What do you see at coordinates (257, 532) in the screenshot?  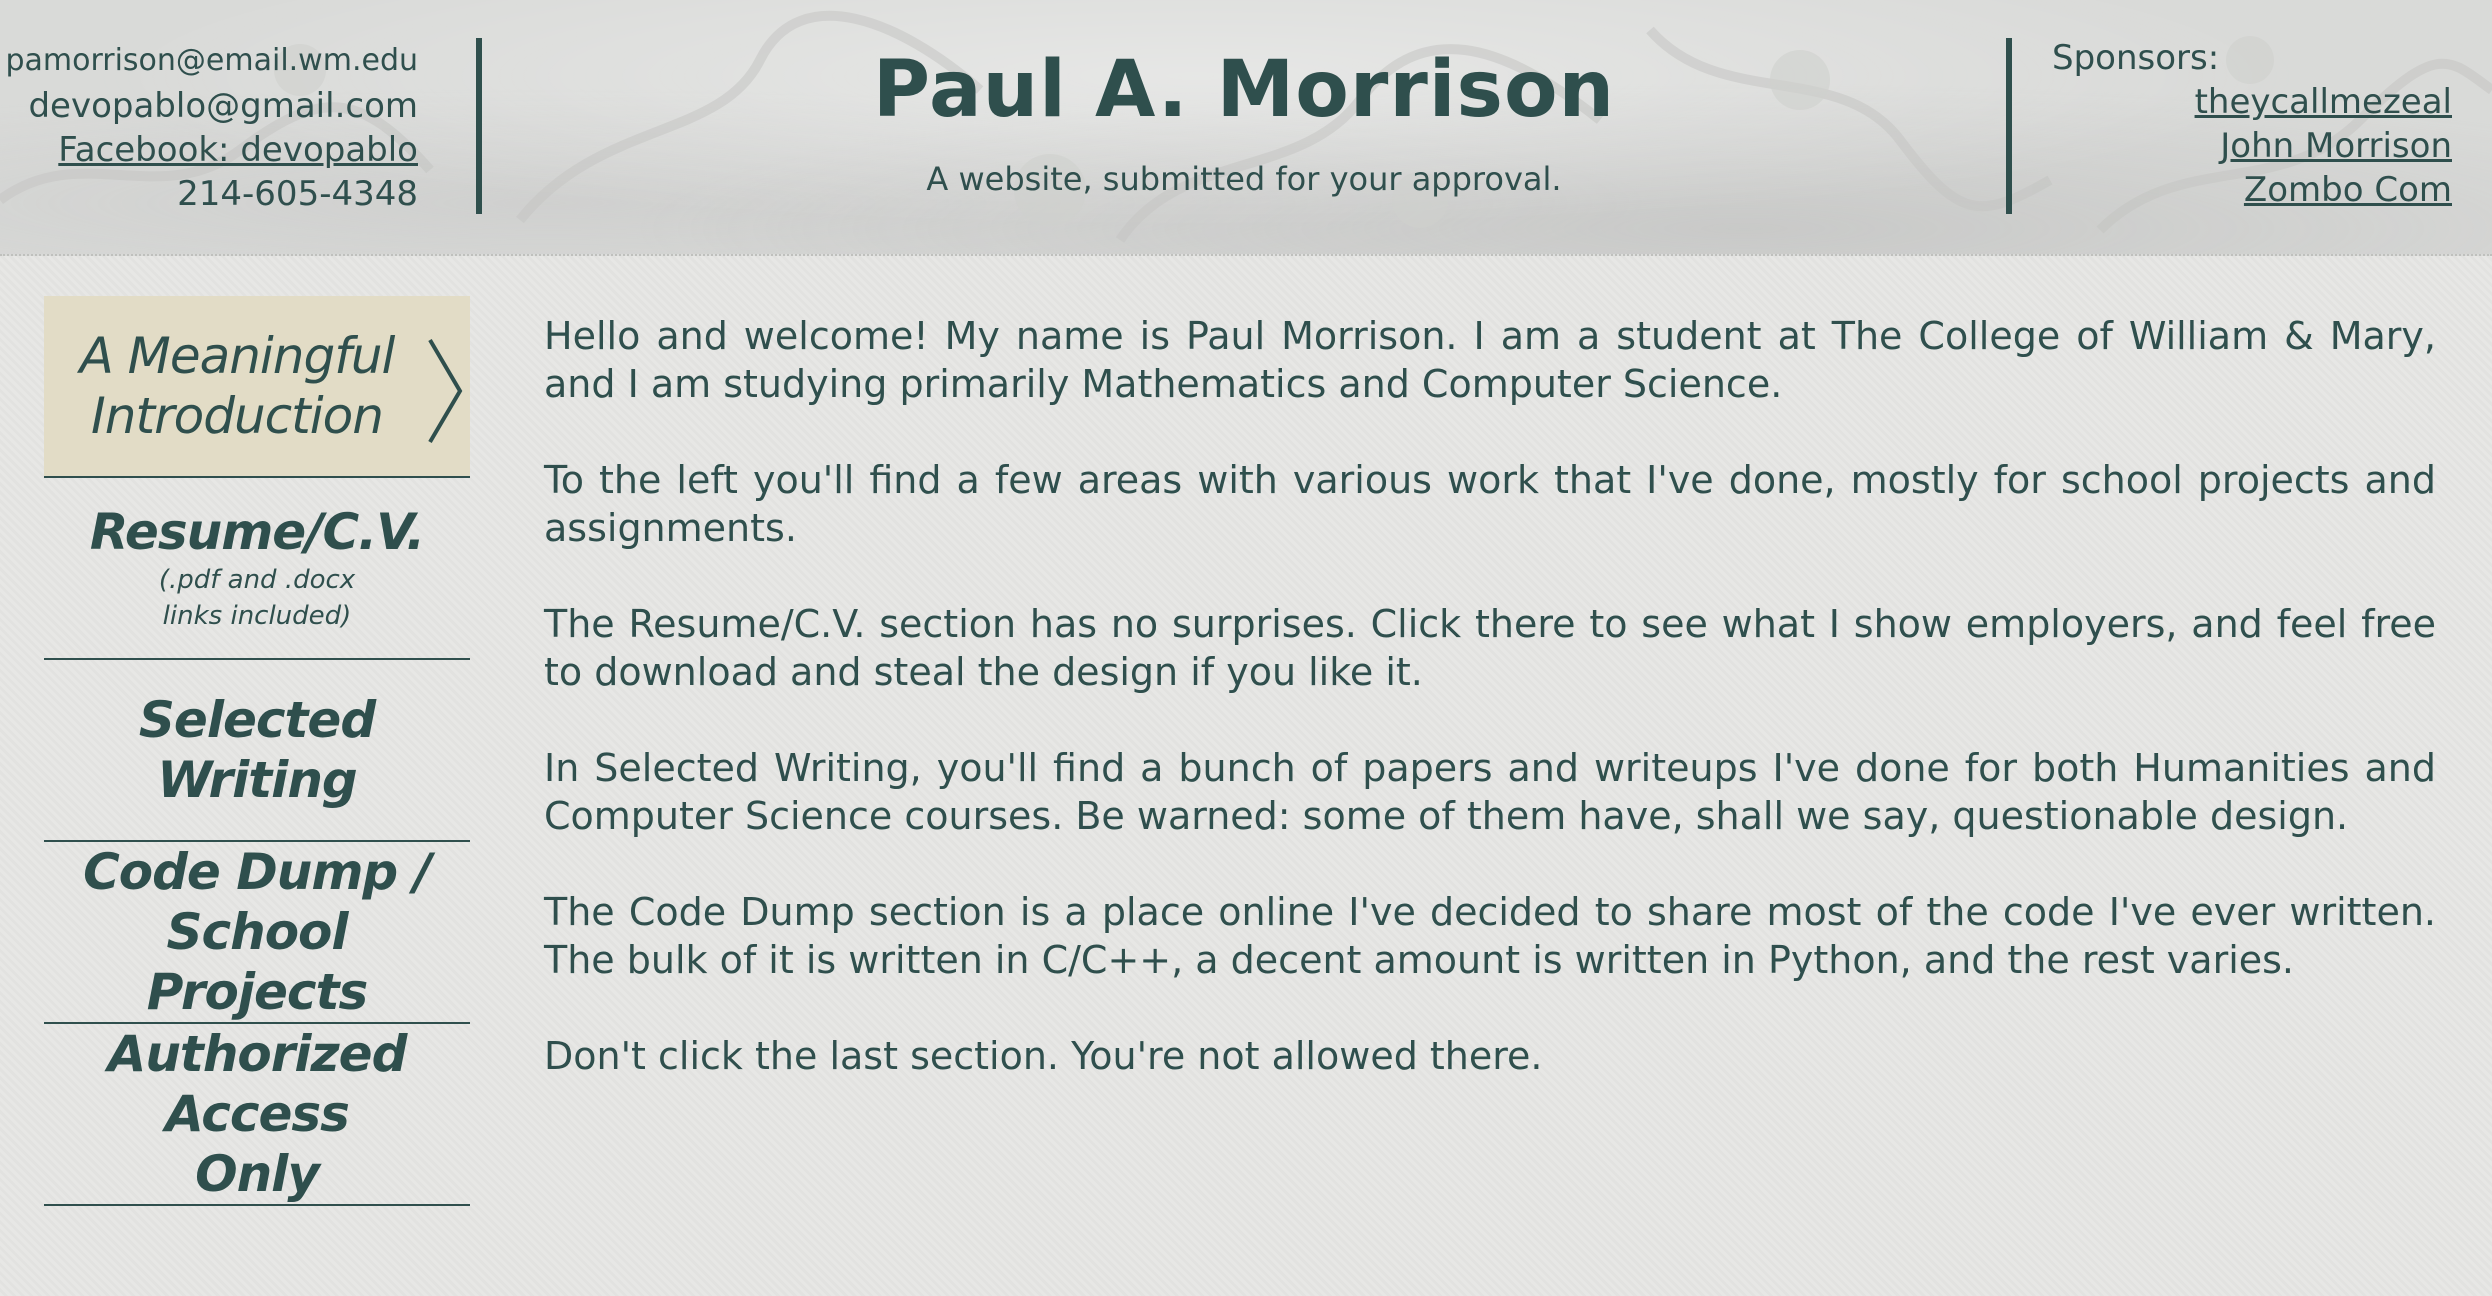 I see `sidebar-item-label: Resume/C.V.` at bounding box center [257, 532].